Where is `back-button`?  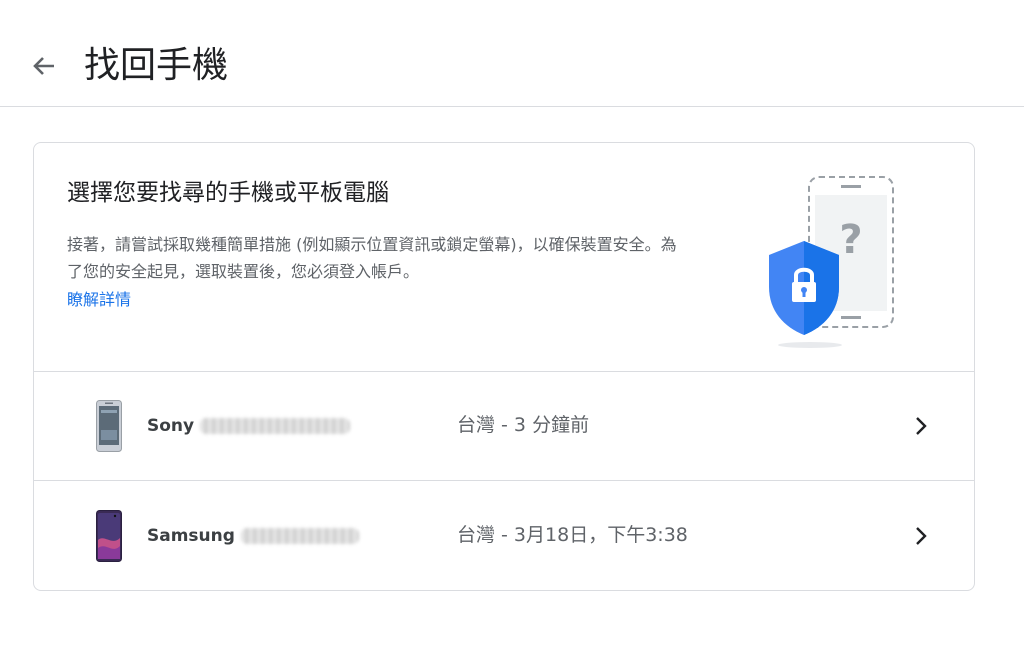 back-button is located at coordinates (44, 66).